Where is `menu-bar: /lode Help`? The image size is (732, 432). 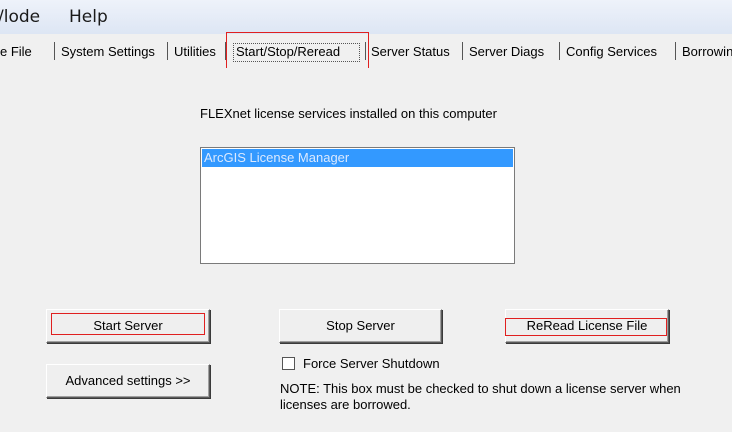 menu-bar: /lode Help is located at coordinates (366, 17).